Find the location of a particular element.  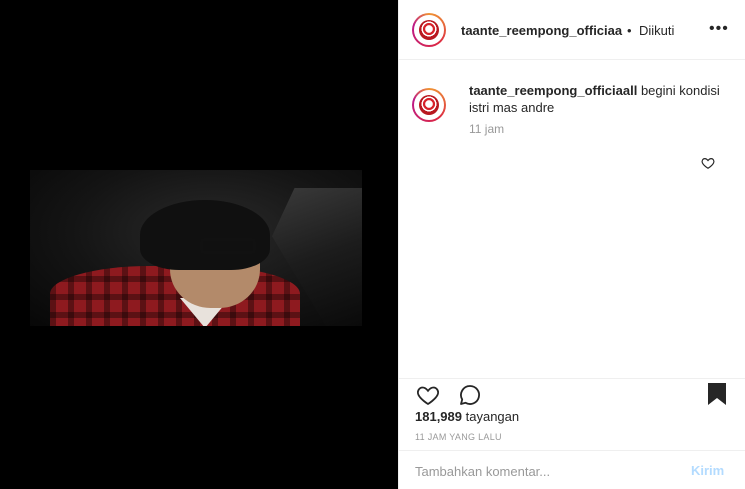

caption-username-link: taante_reempong_officiaall is located at coordinates (553, 90).